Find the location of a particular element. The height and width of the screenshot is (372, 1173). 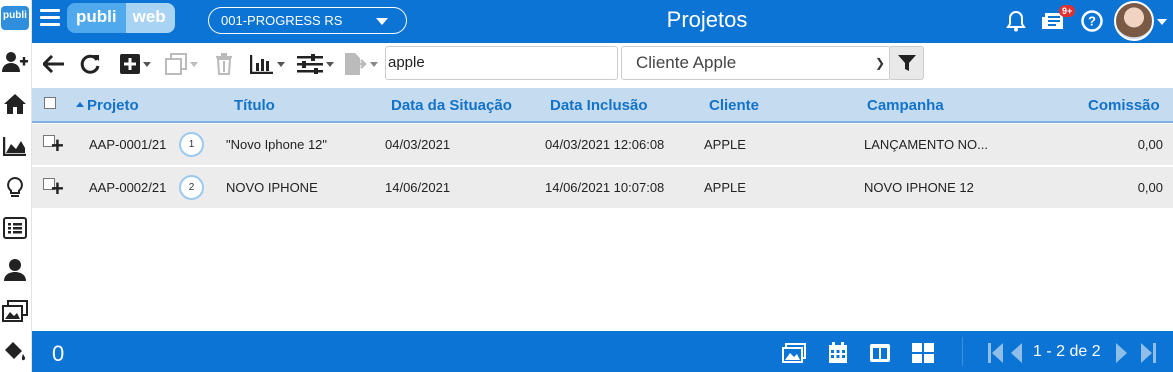

lightbulb-icon is located at coordinates (15, 188).